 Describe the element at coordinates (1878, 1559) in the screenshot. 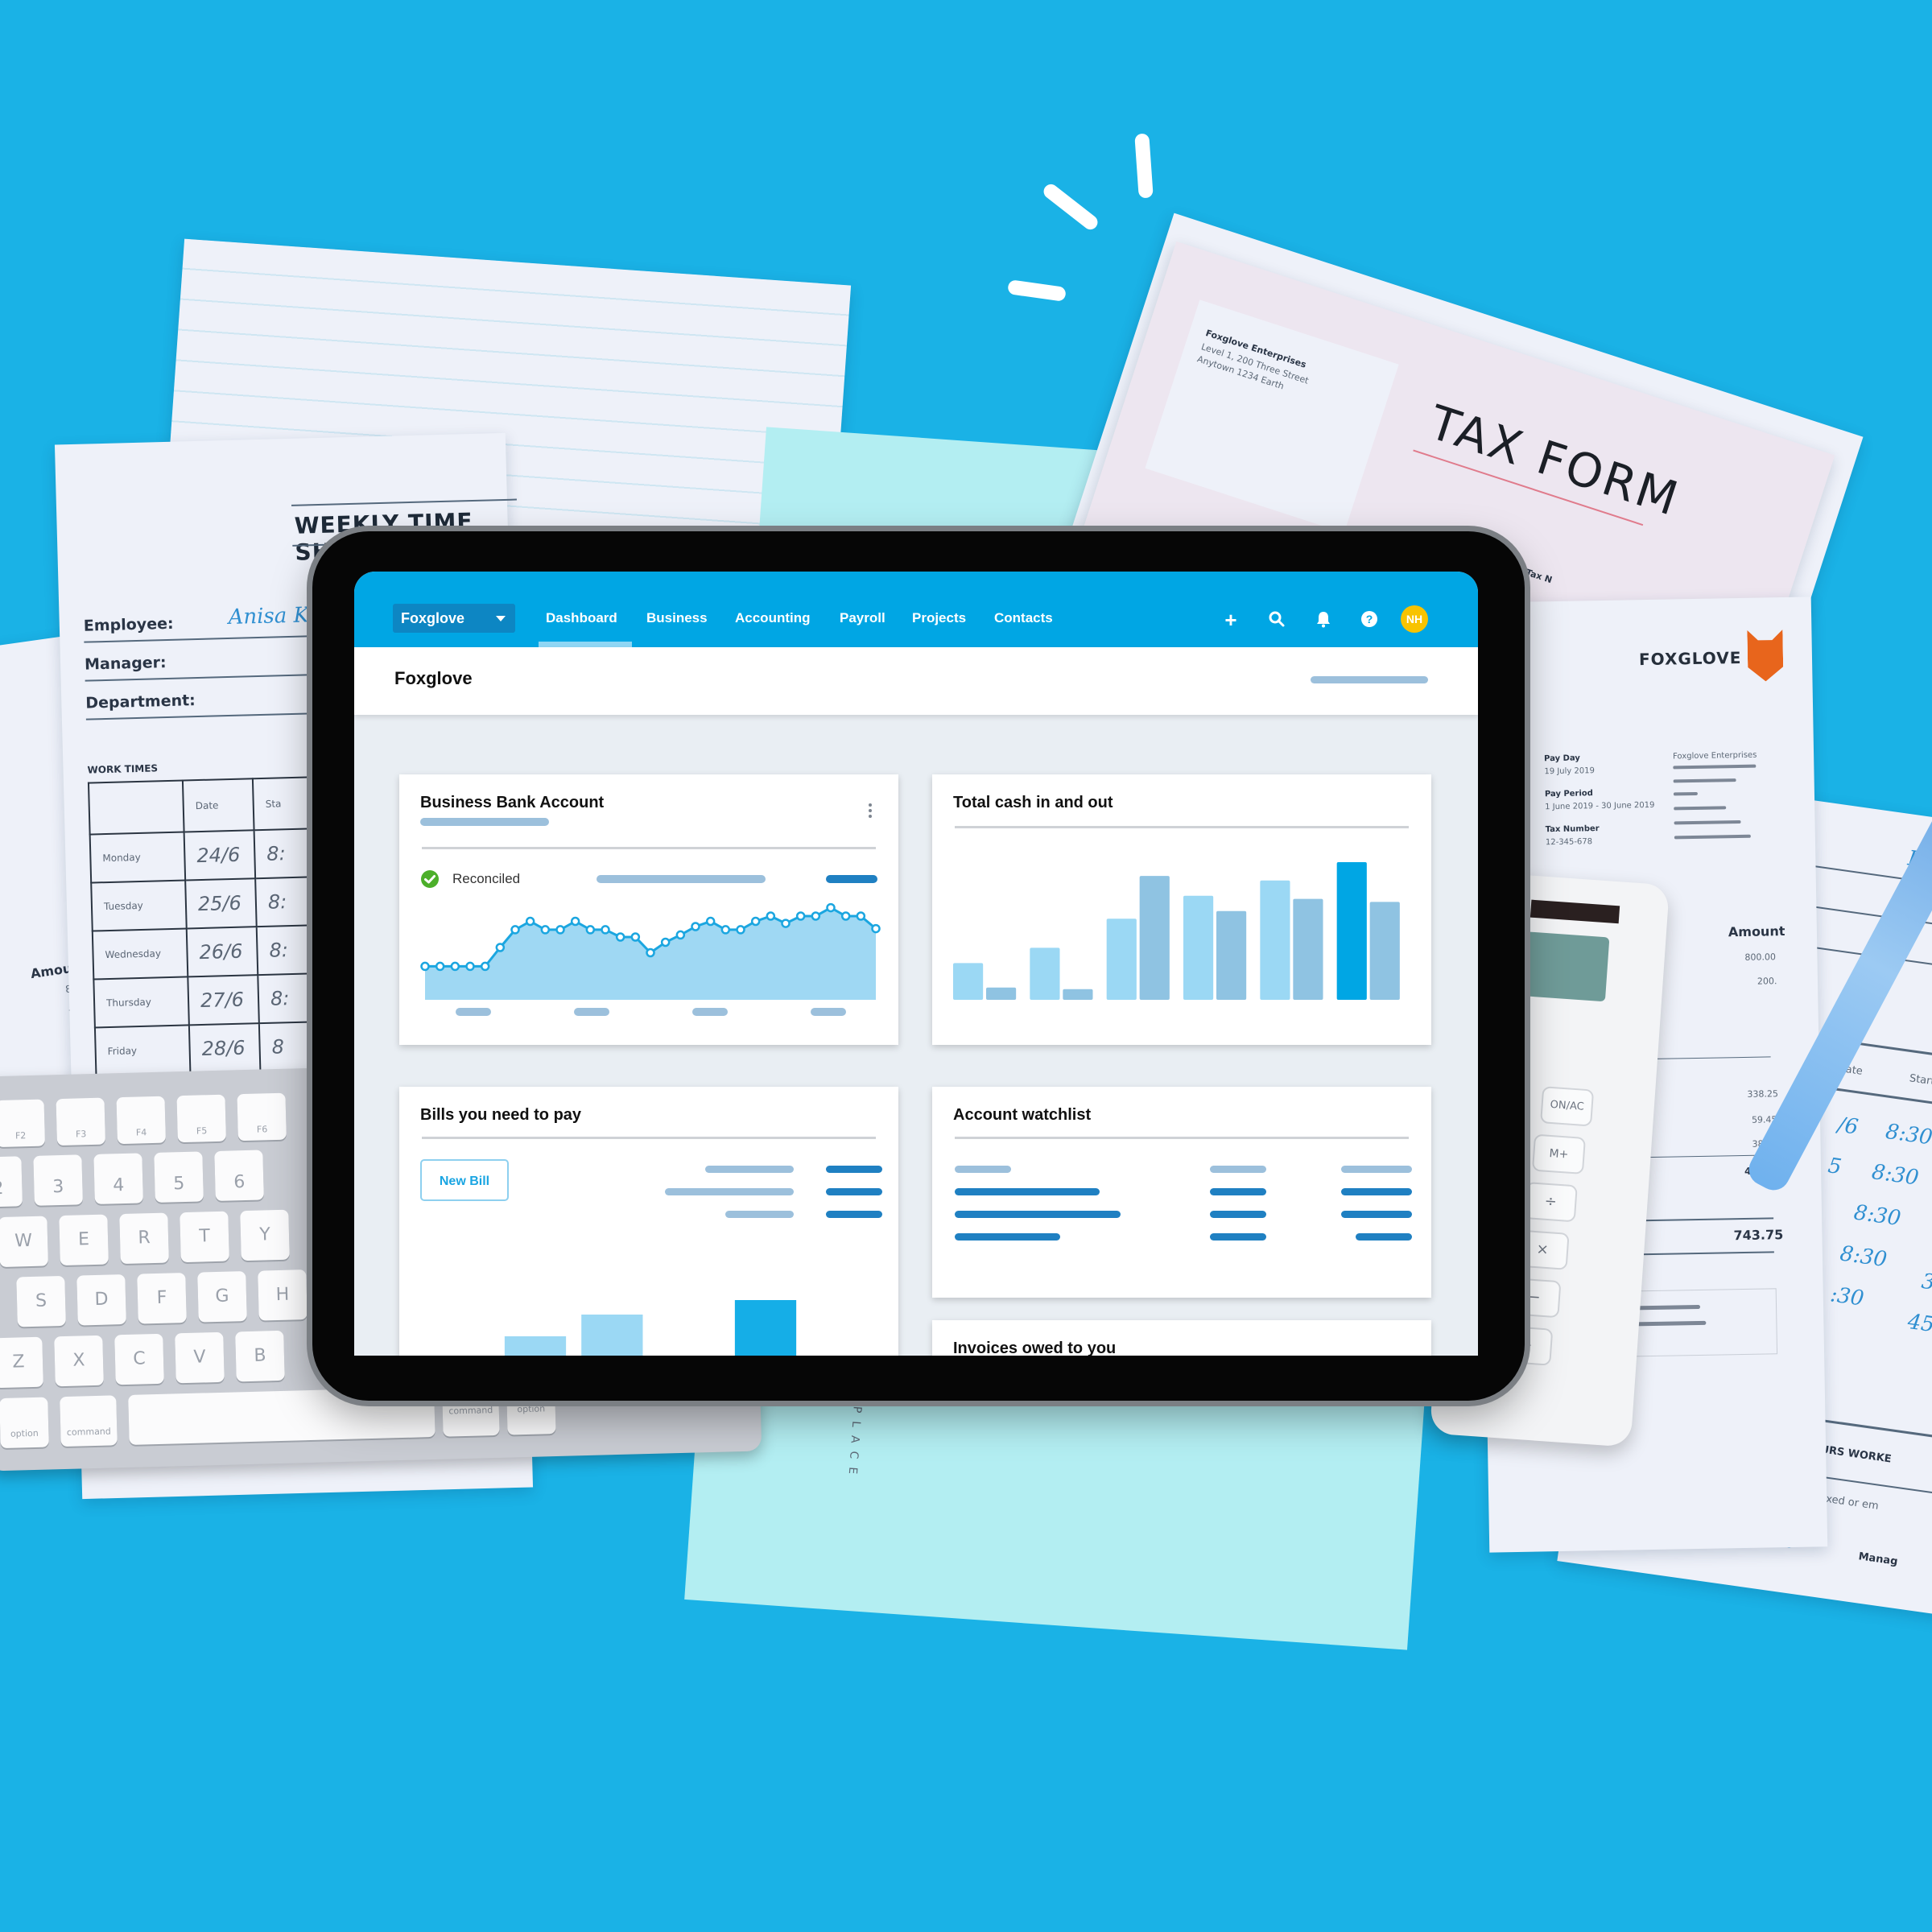

I see `manager-label: Manag` at that location.